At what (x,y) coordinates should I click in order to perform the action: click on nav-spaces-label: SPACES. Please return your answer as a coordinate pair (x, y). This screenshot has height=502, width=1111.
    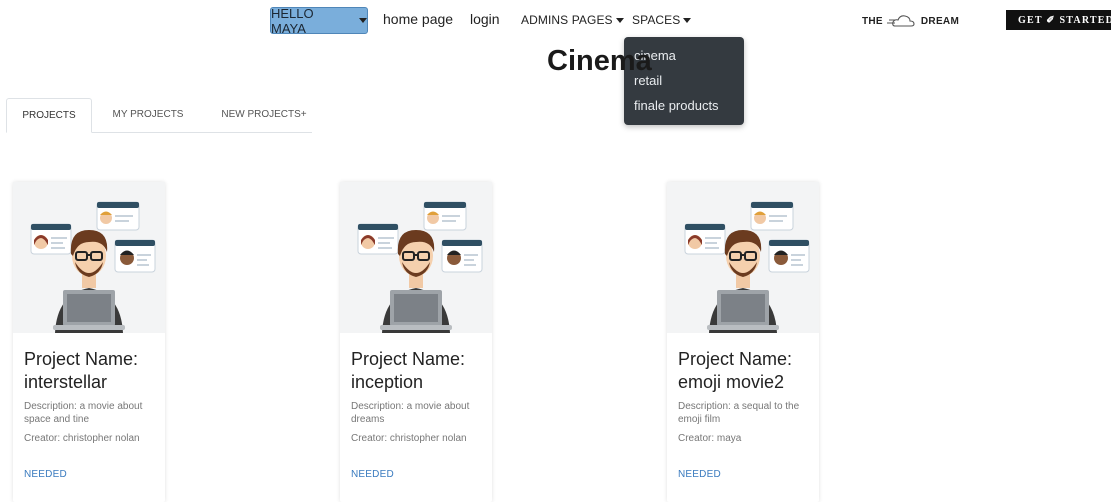
    Looking at the image, I should click on (656, 20).